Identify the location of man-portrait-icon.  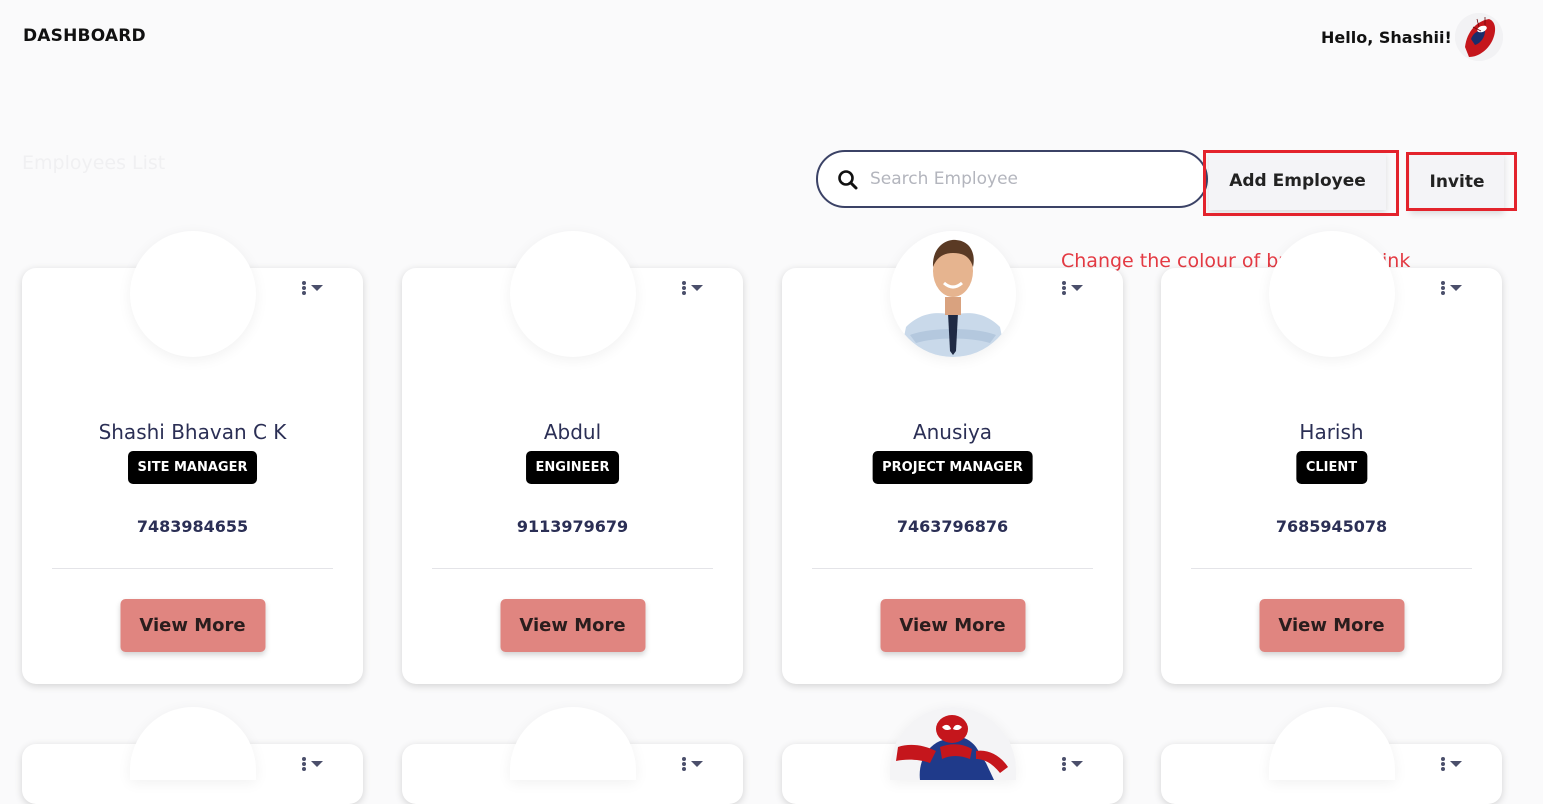
(953, 294).